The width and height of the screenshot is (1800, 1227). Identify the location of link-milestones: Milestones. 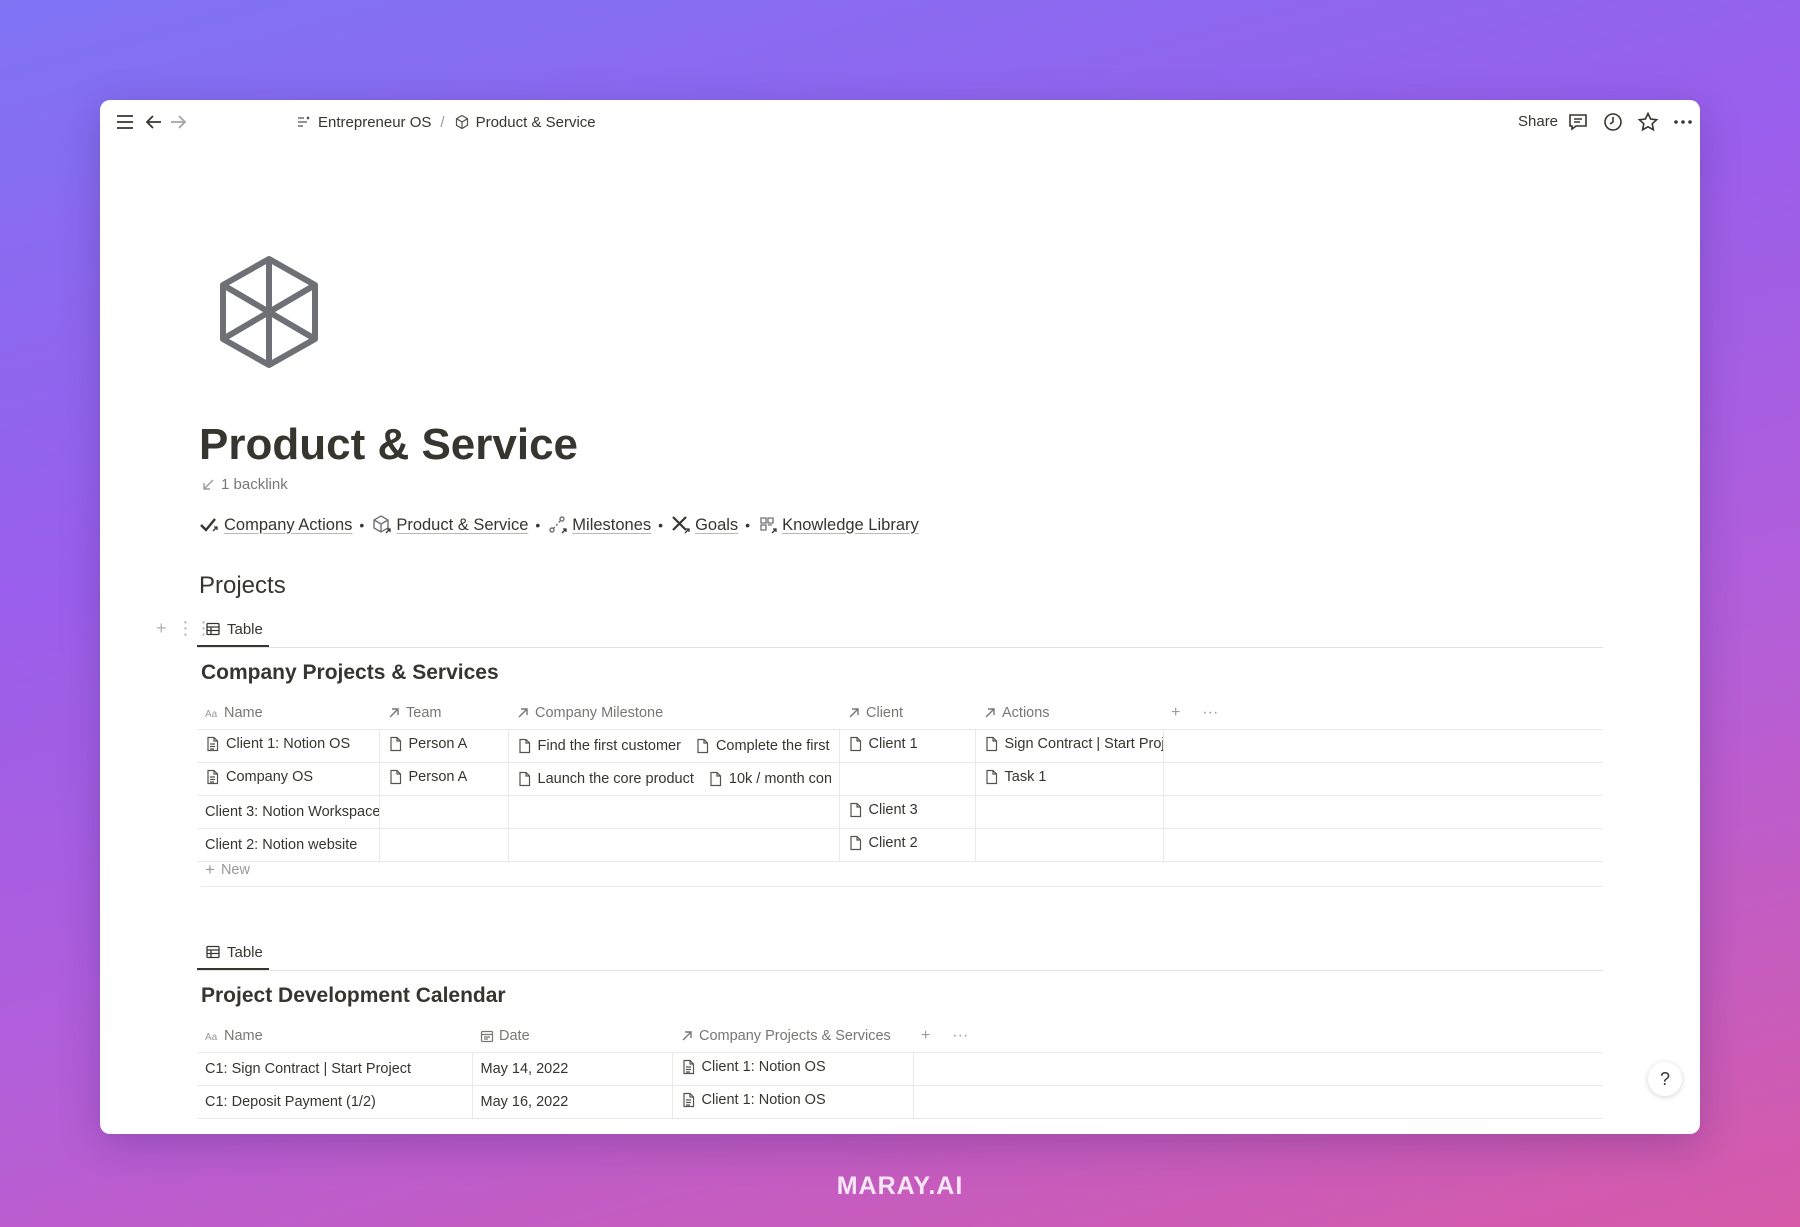
(599, 525).